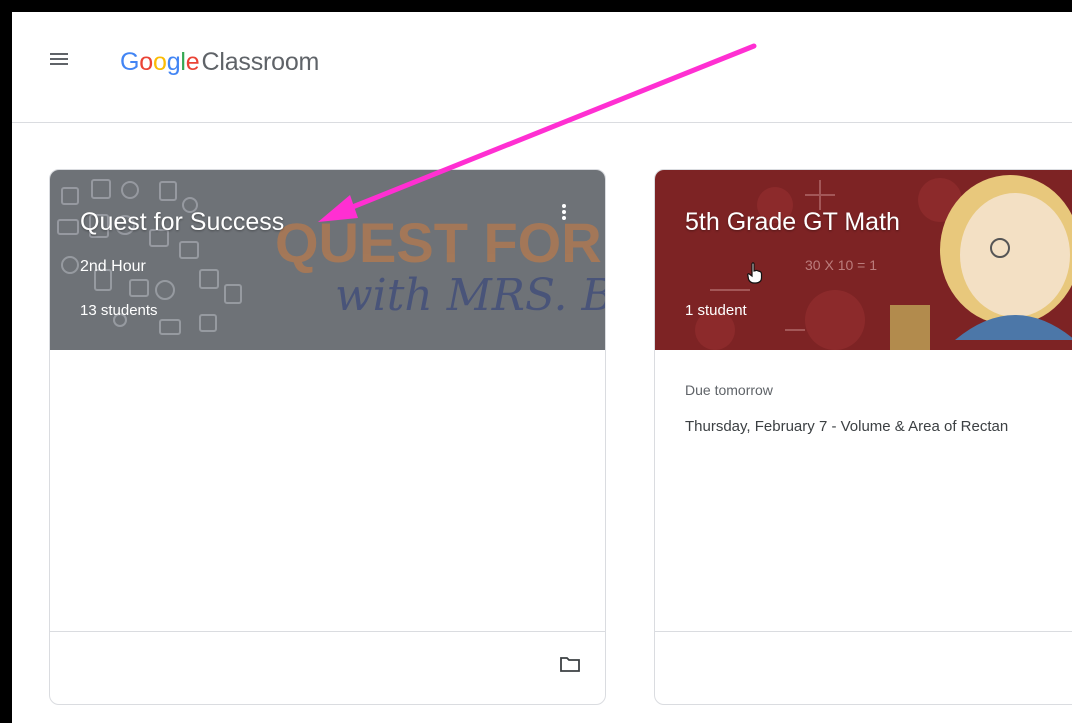 This screenshot has height=723, width=1072. What do you see at coordinates (192, 62) in the screenshot?
I see `logo-letter: e` at bounding box center [192, 62].